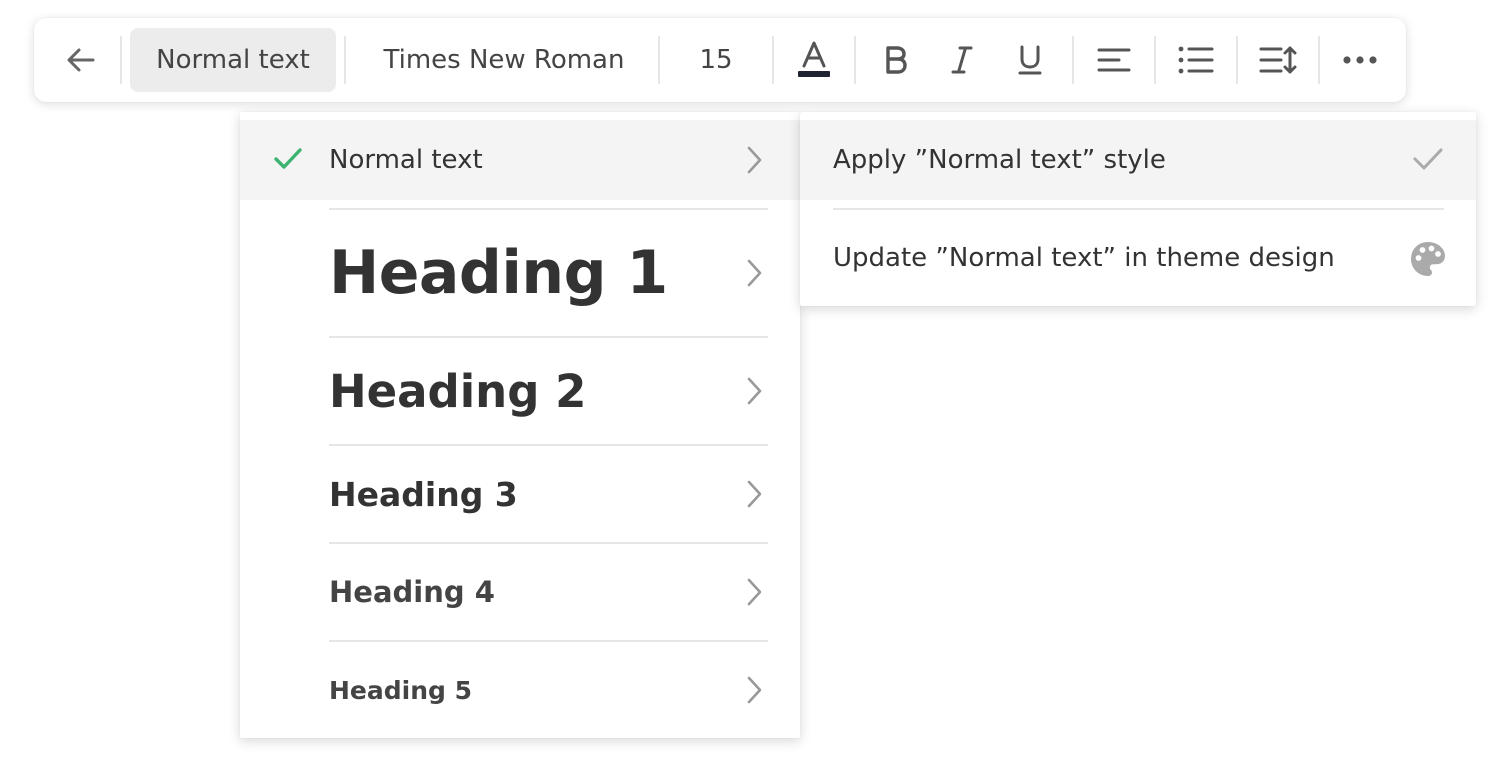  What do you see at coordinates (520, 690) in the screenshot?
I see `style-option-heading-5: Heading 5` at bounding box center [520, 690].